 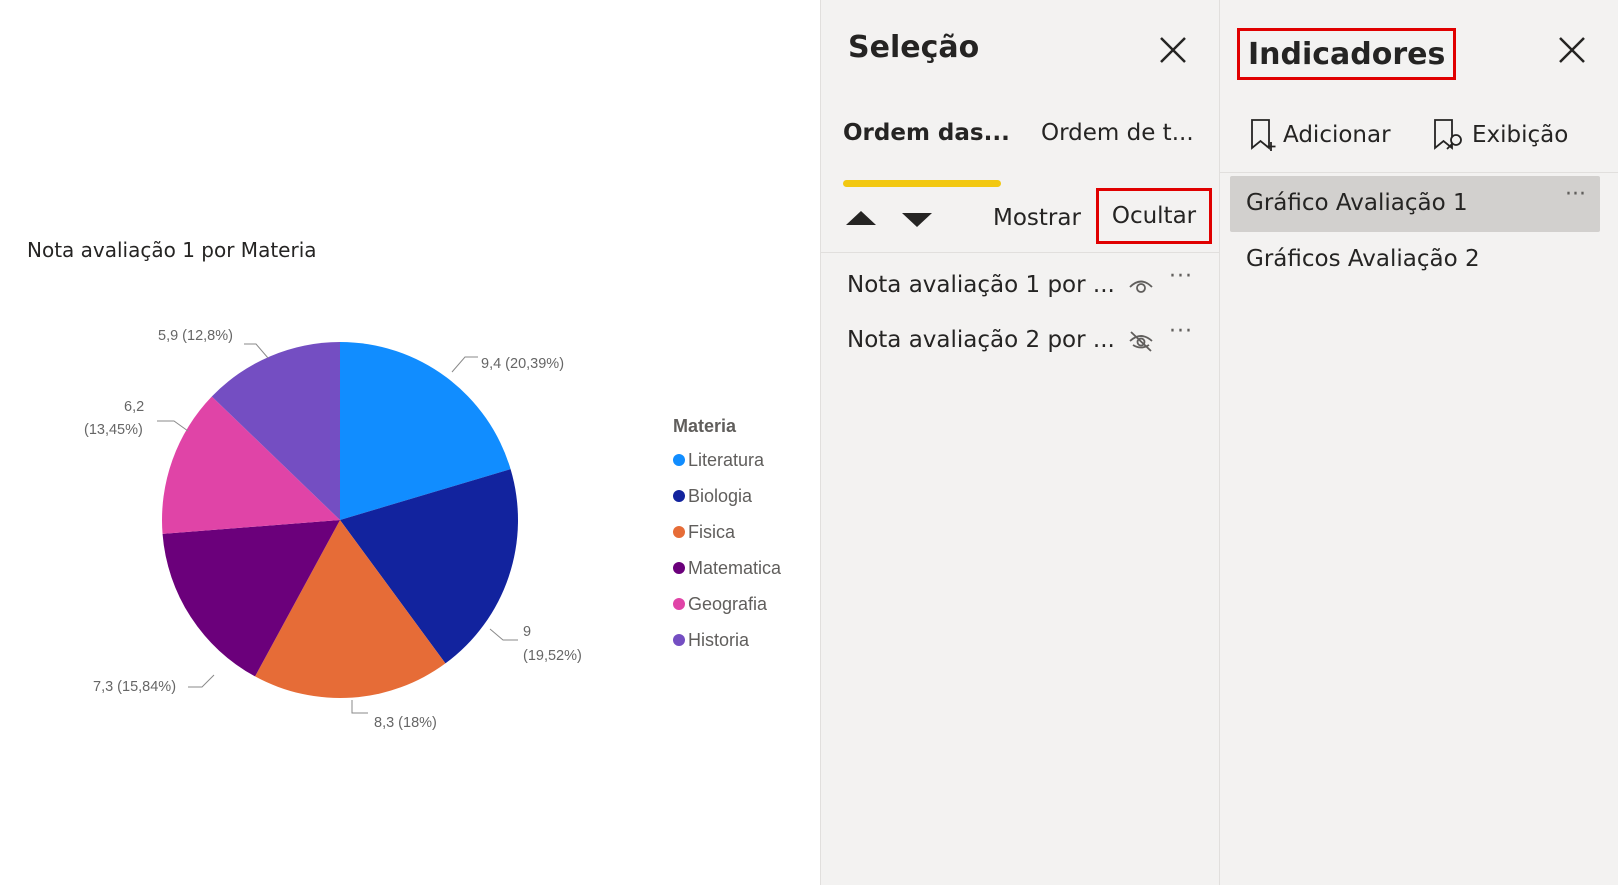 I want to click on data-label-biologia-pct: (19,52%), so click(x=552, y=656).